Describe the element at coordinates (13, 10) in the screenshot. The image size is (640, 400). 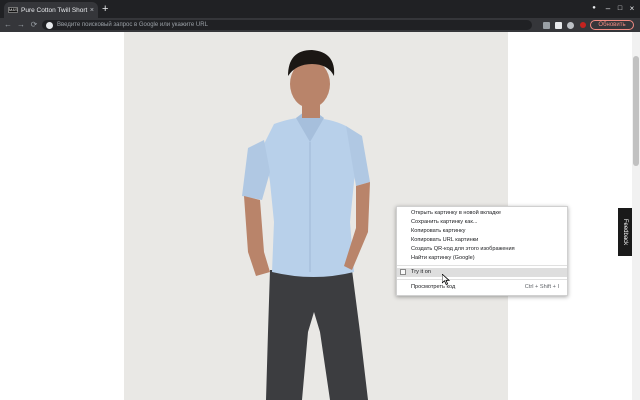
I see `favicon-icon: M&S` at that location.